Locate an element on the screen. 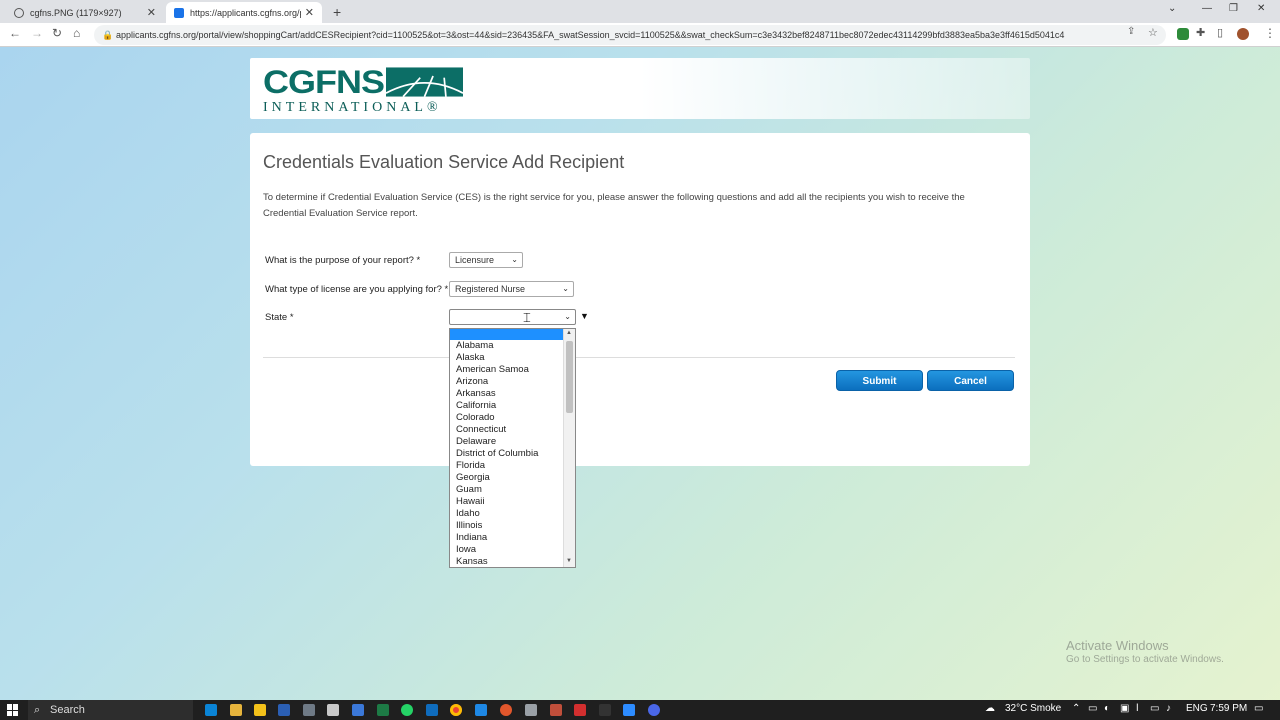 Image resolution: width=1280 pixels, height=720 pixels. purpose-value: Licensure is located at coordinates (475, 260).